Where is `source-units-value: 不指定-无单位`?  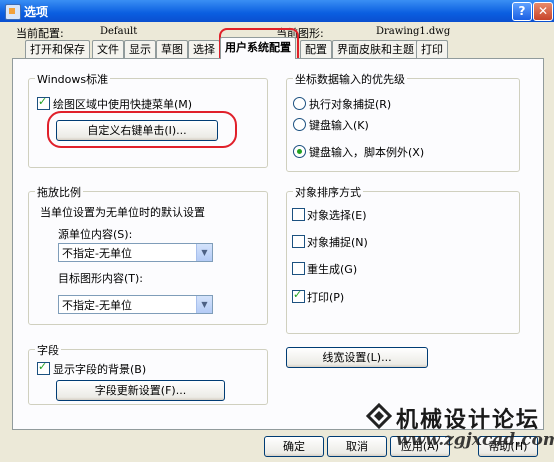
source-units-value: 不指定-无单位 is located at coordinates (97, 253).